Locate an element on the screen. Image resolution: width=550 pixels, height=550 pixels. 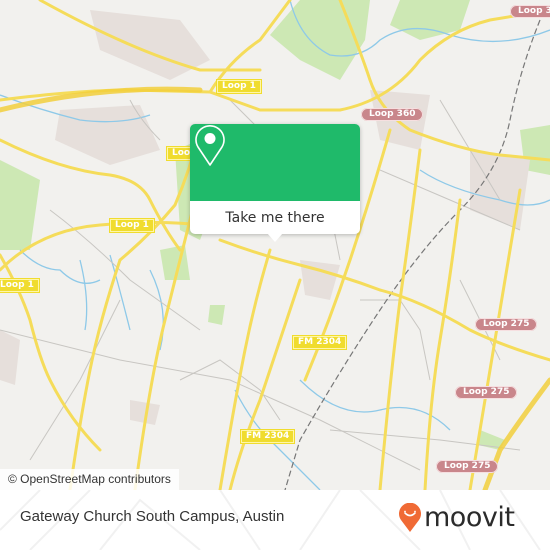
brand-name: moovit is located at coordinates (469, 517).